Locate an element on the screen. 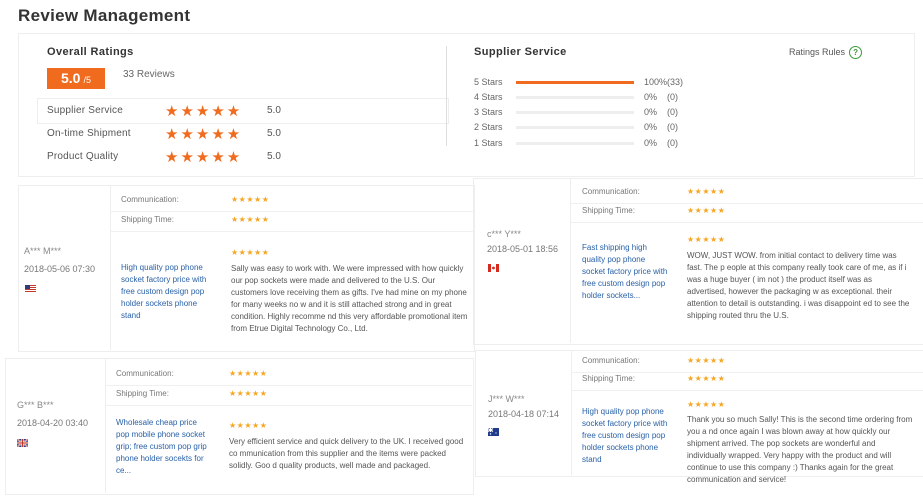  ratings-rules-label: Ratings Rules is located at coordinates (817, 52).